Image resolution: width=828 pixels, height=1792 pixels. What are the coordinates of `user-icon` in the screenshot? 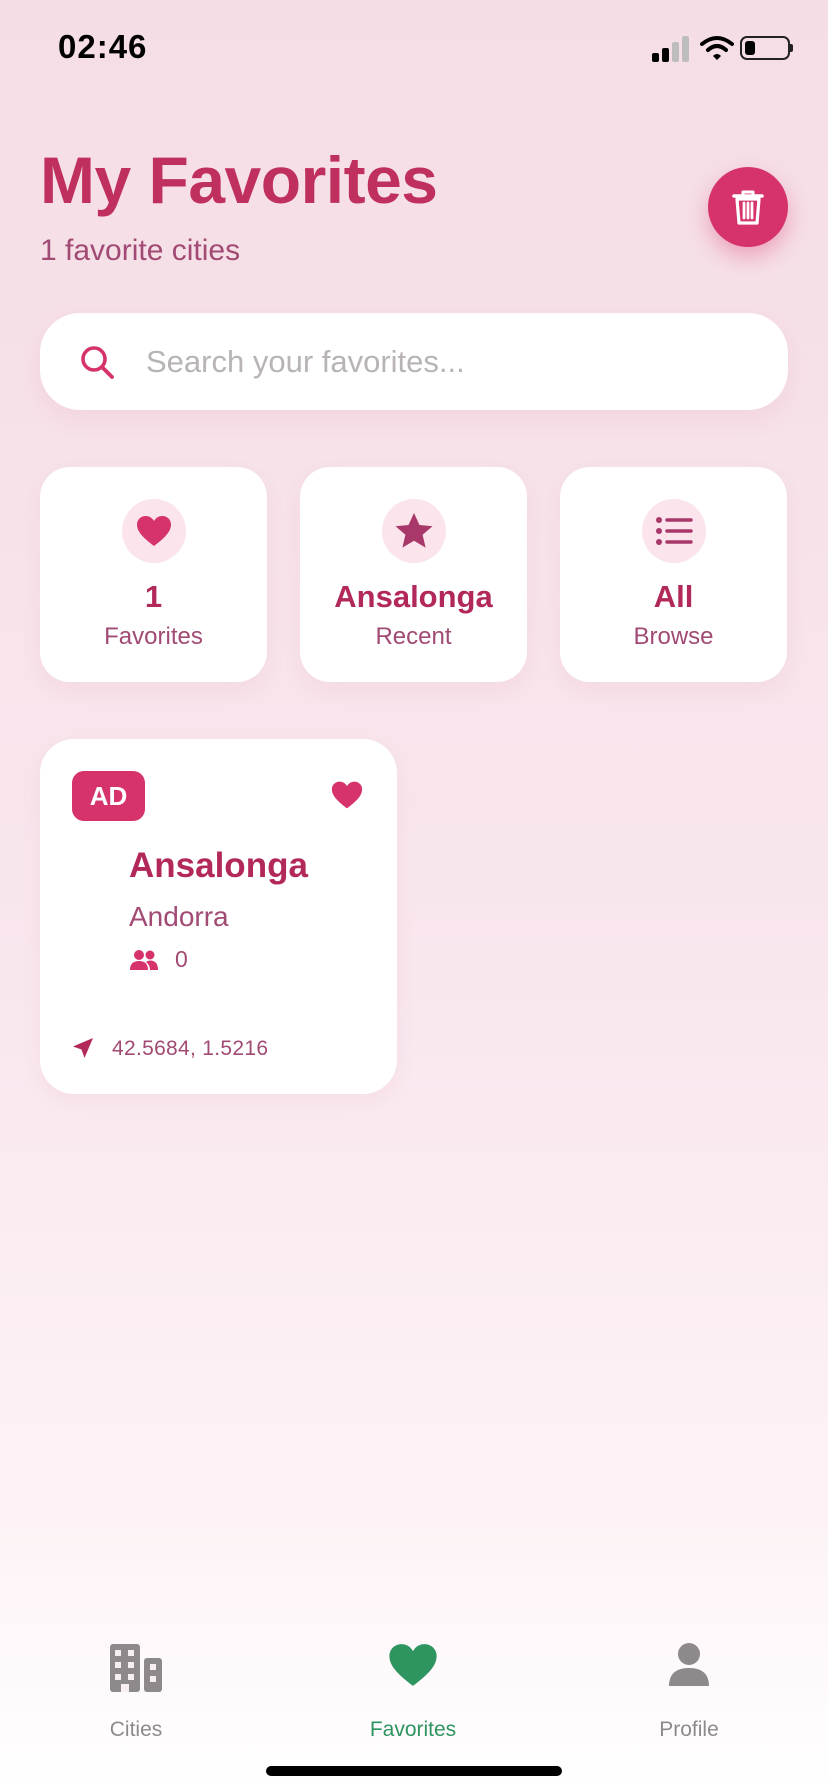 It's located at (689, 1664).